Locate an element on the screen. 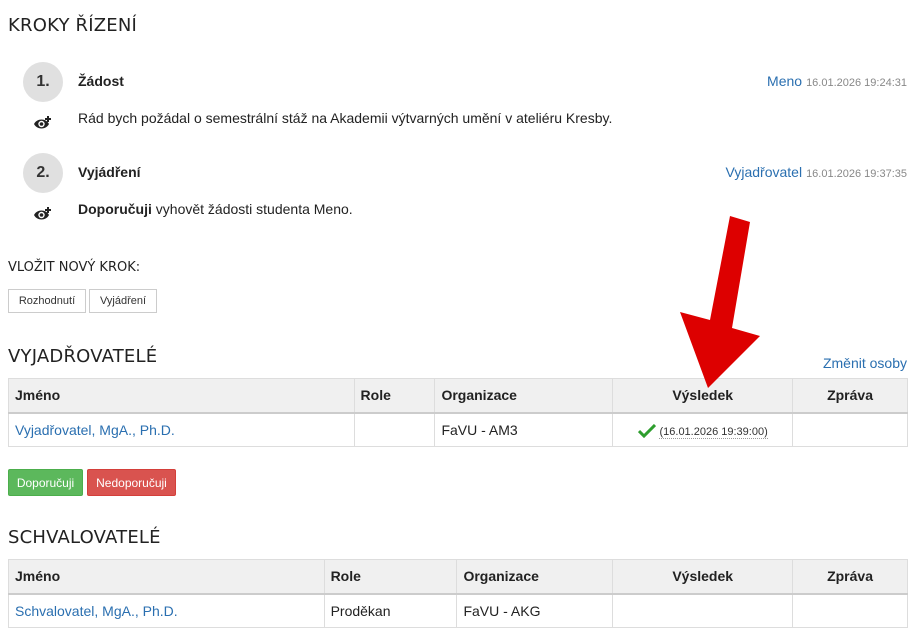 The width and height of the screenshot is (914, 643). reviewers-heading: VYJADŘOVATELÉ is located at coordinates (83, 356).